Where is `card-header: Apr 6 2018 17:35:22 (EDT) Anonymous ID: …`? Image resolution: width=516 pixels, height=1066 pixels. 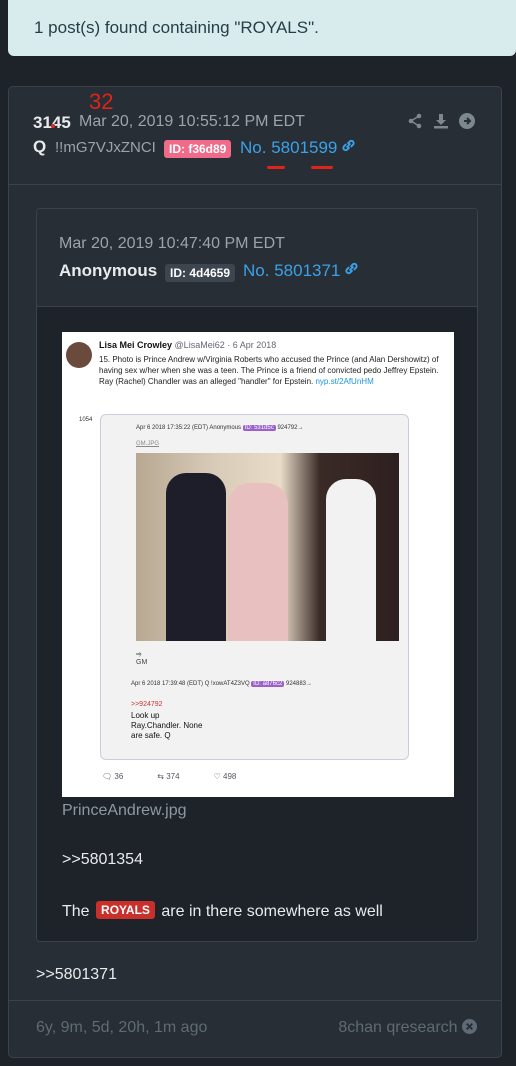 card-header: Apr 6 2018 17:35:22 (EDT) Anonymous ID: … is located at coordinates (219, 428).